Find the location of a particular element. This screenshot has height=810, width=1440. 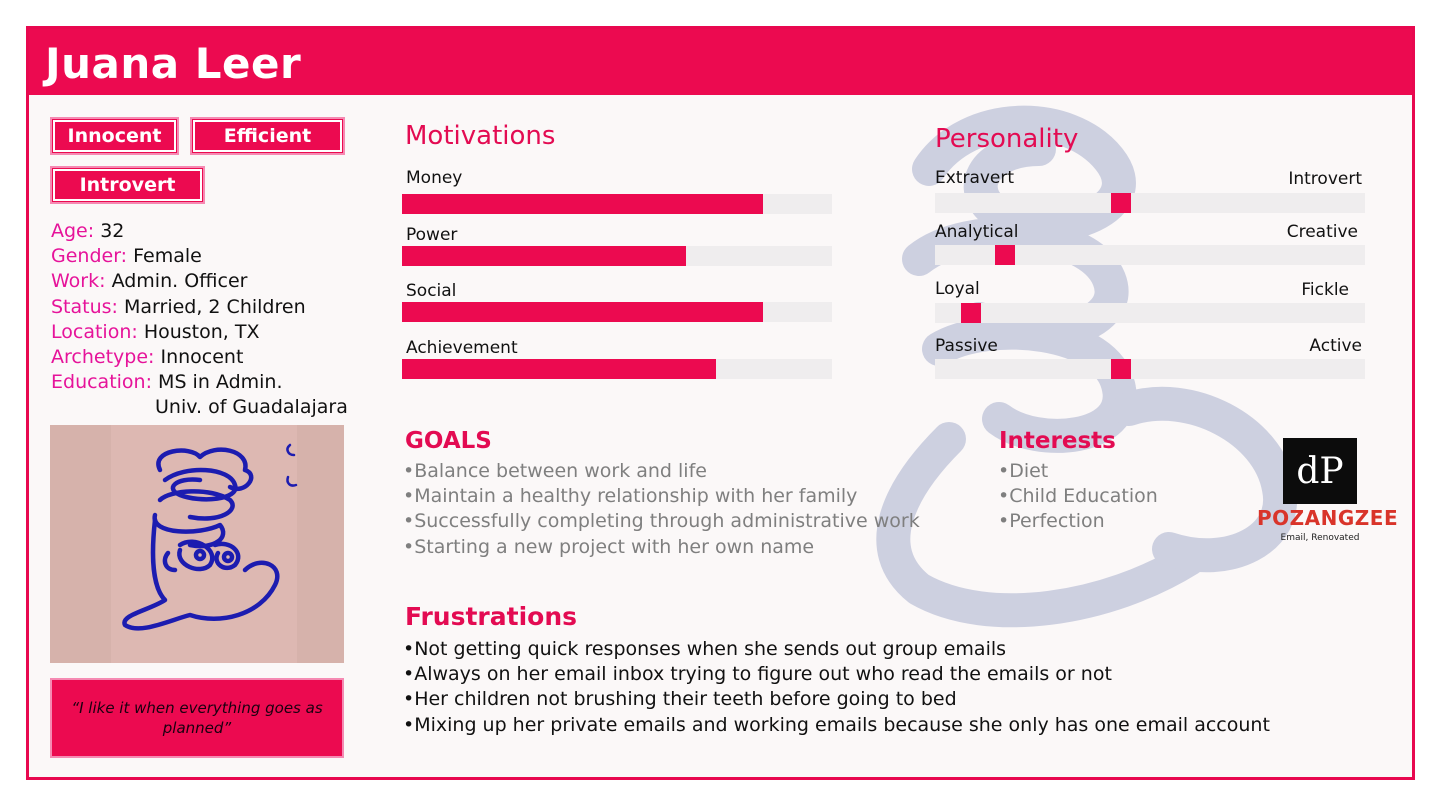

detail-status: Status: Married, 2 Children is located at coordinates (178, 306).